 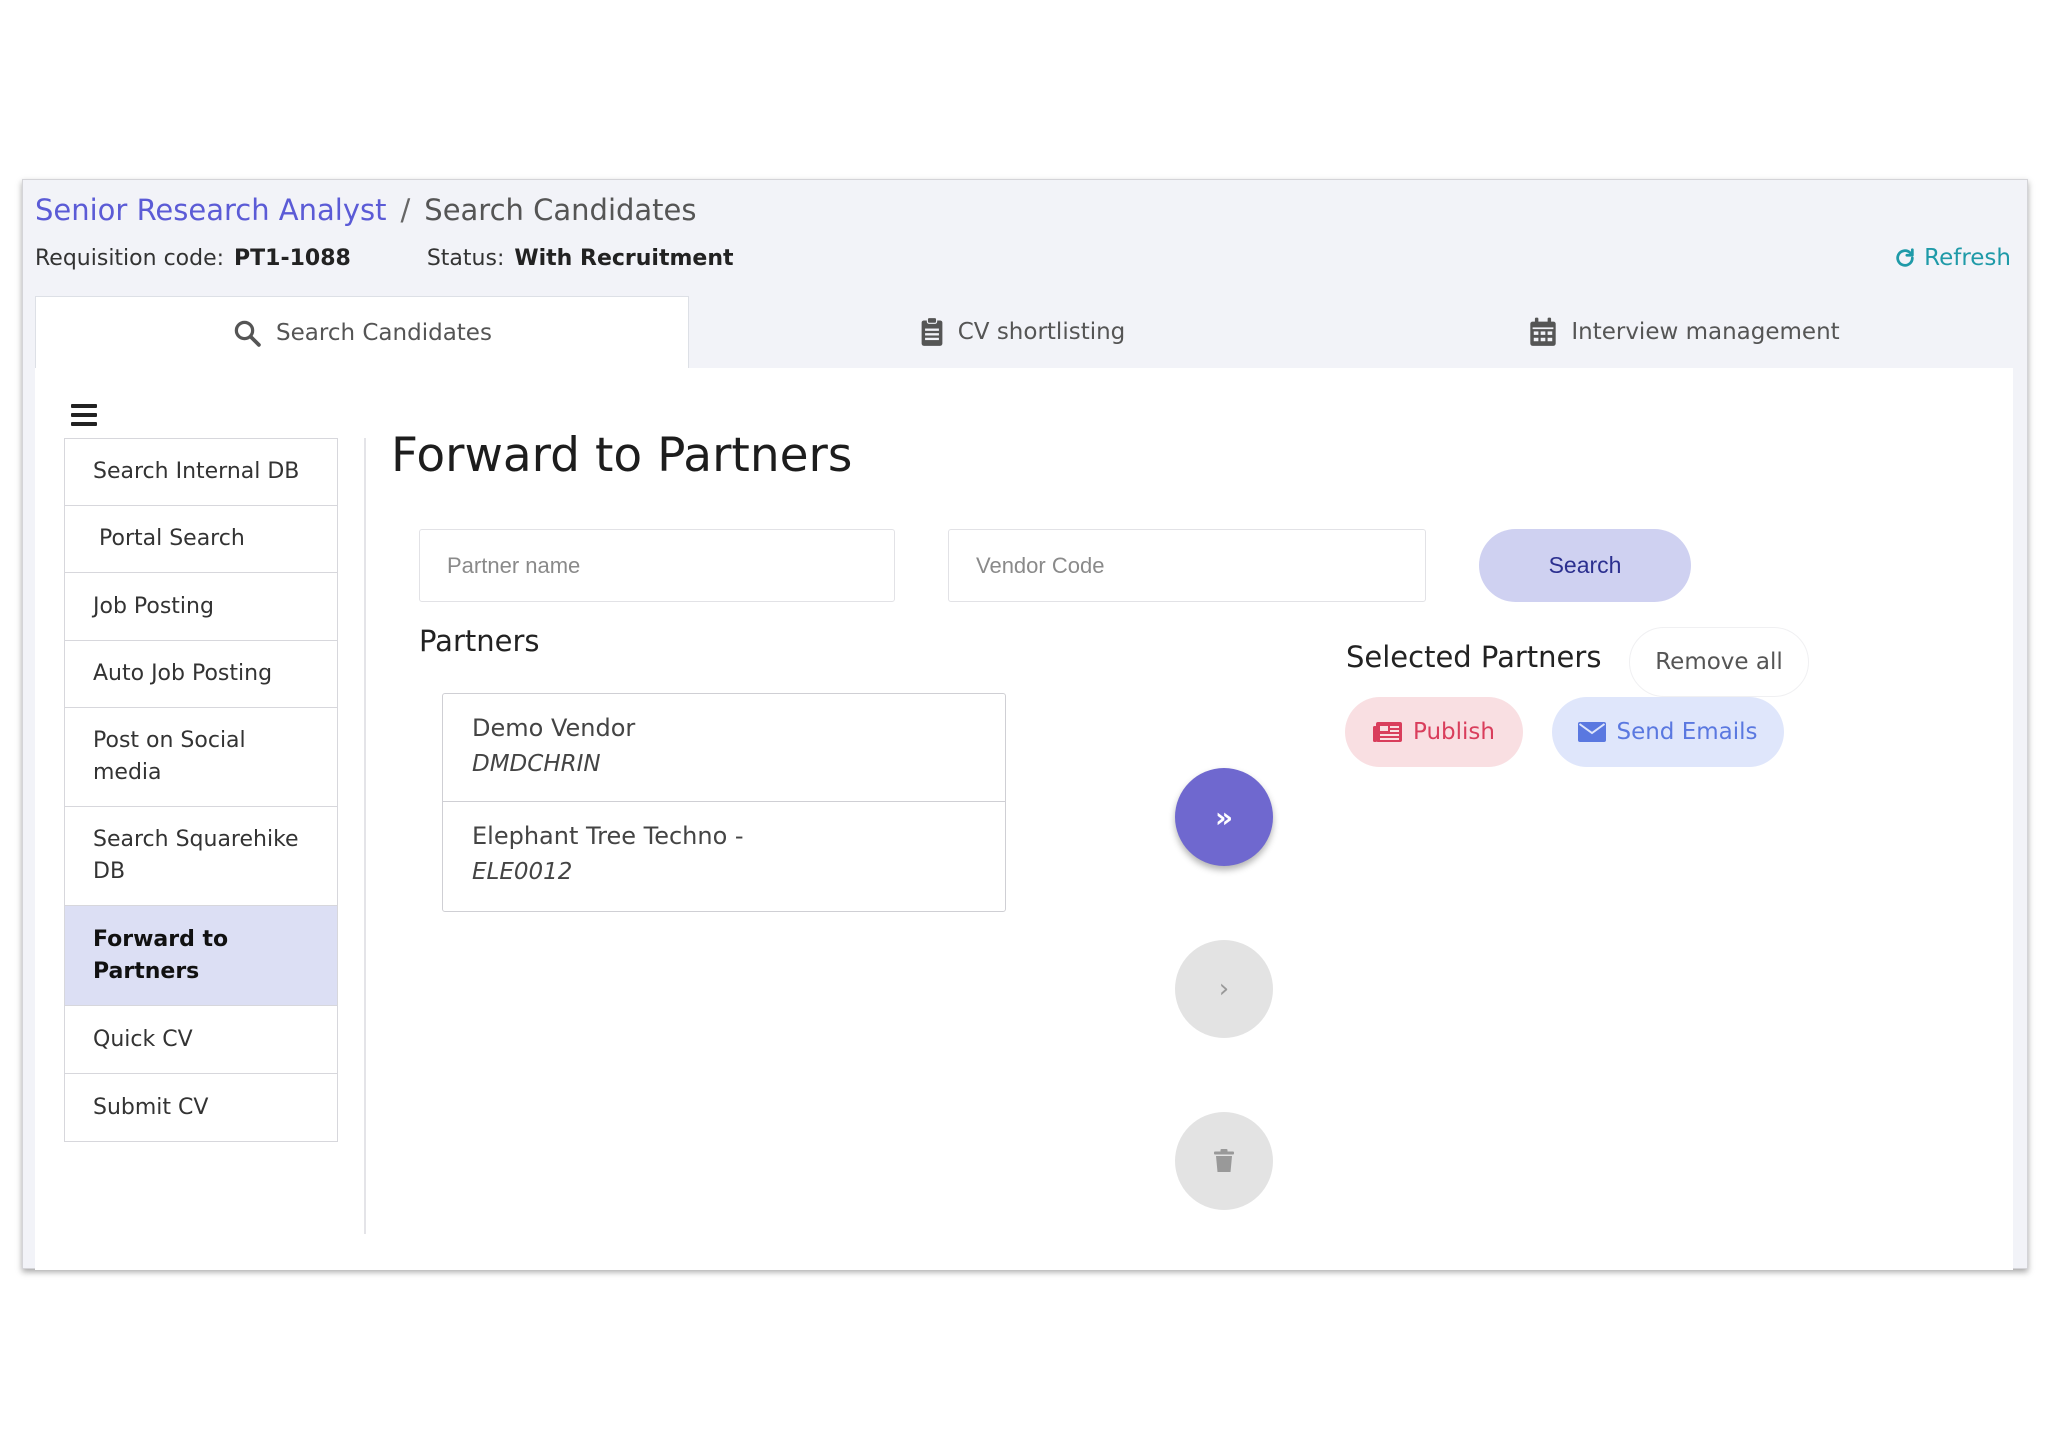 What do you see at coordinates (1543, 331) in the screenshot?
I see `calendar-icon` at bounding box center [1543, 331].